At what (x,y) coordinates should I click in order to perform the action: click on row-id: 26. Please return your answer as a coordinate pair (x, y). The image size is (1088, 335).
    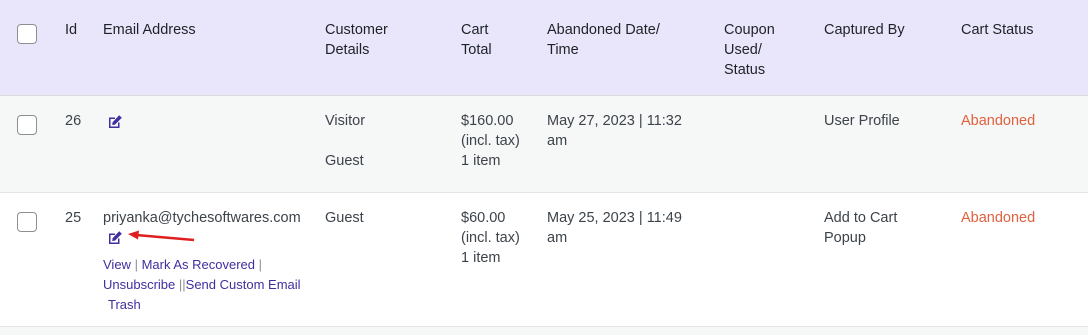
    Looking at the image, I should click on (73, 121).